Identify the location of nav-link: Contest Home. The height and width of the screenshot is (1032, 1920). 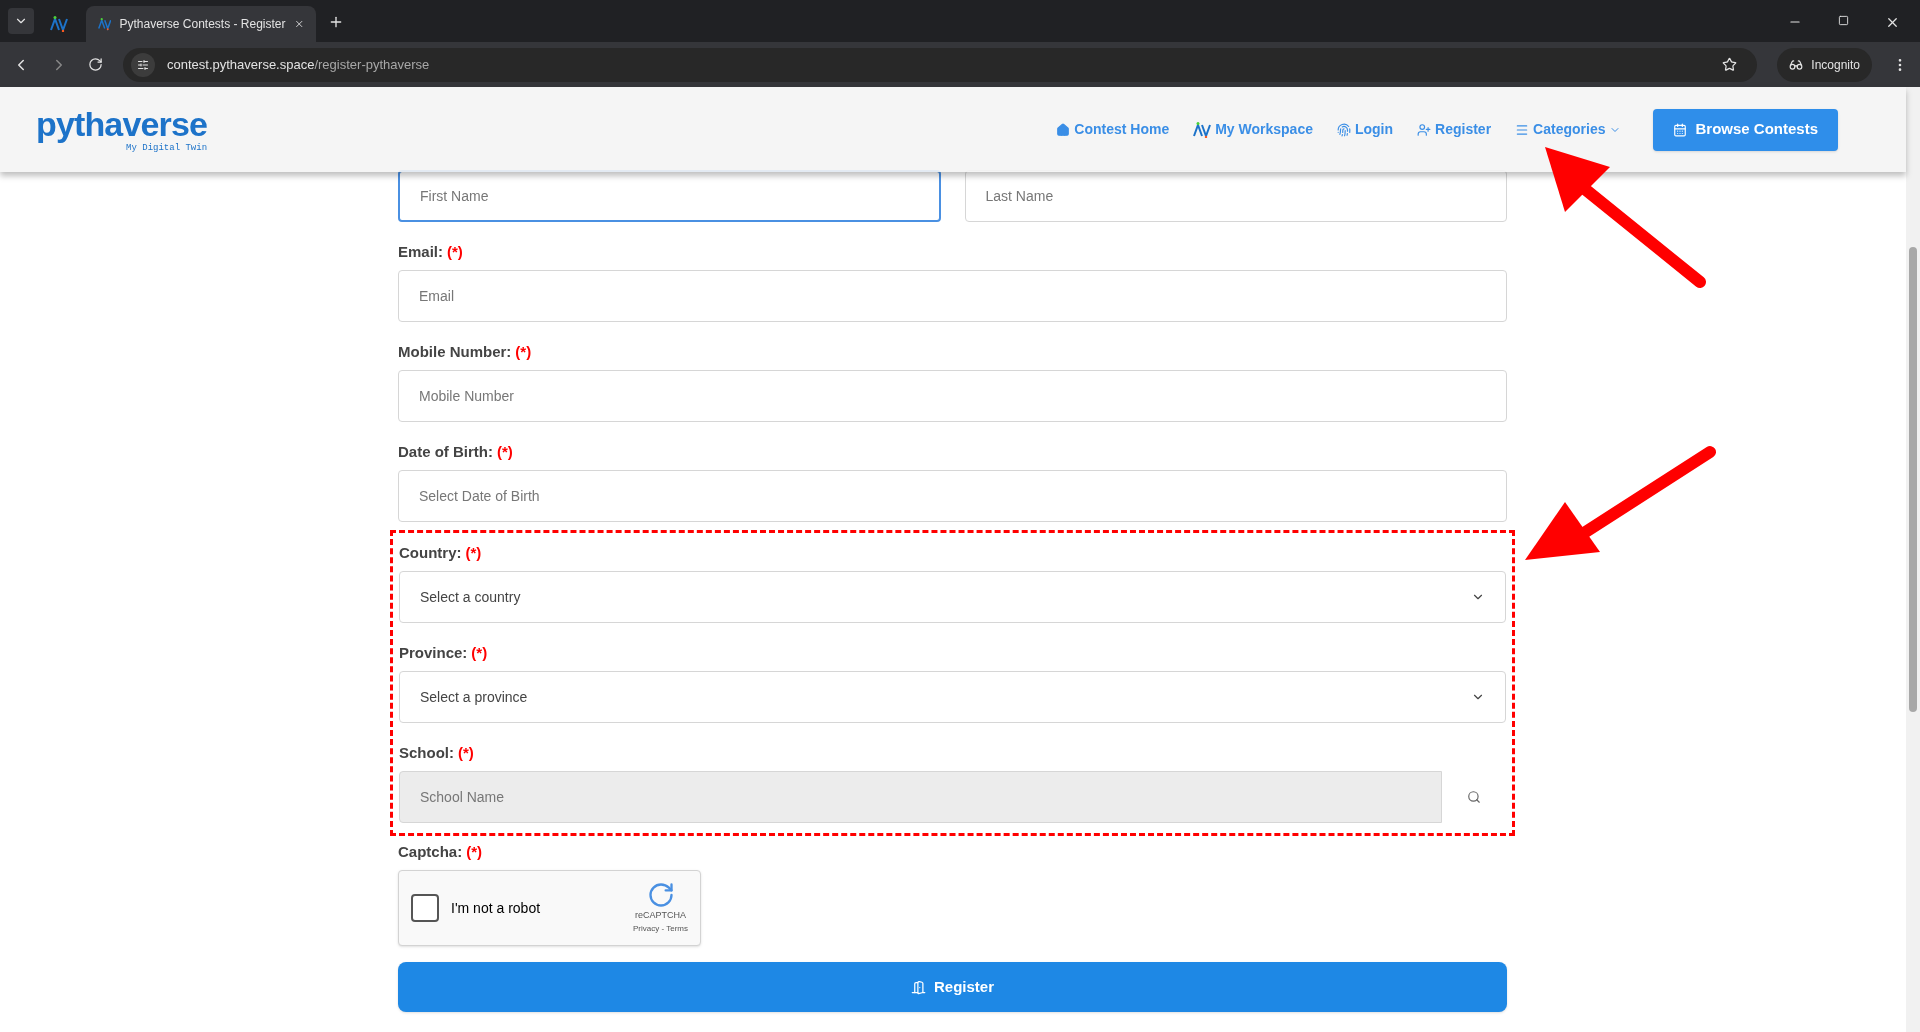
(1113, 129).